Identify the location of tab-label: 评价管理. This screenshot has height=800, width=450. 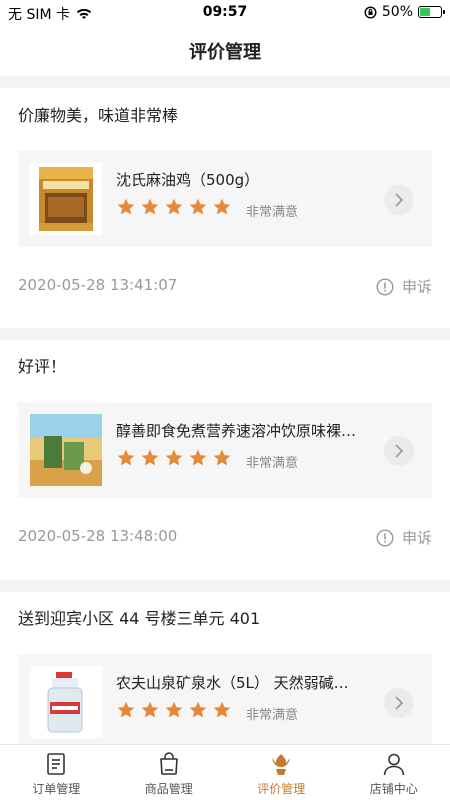
(281, 789).